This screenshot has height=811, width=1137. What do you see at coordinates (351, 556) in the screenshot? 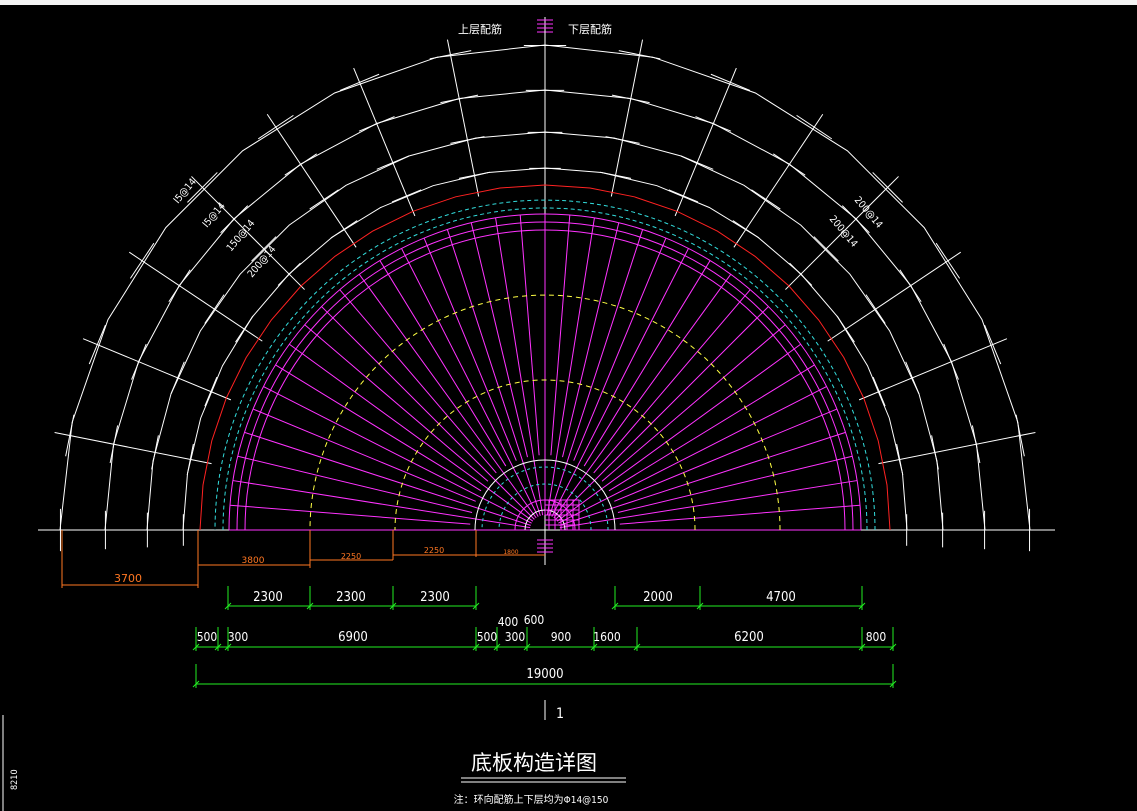
I see `orange-dim-2250a: 2250` at bounding box center [351, 556].